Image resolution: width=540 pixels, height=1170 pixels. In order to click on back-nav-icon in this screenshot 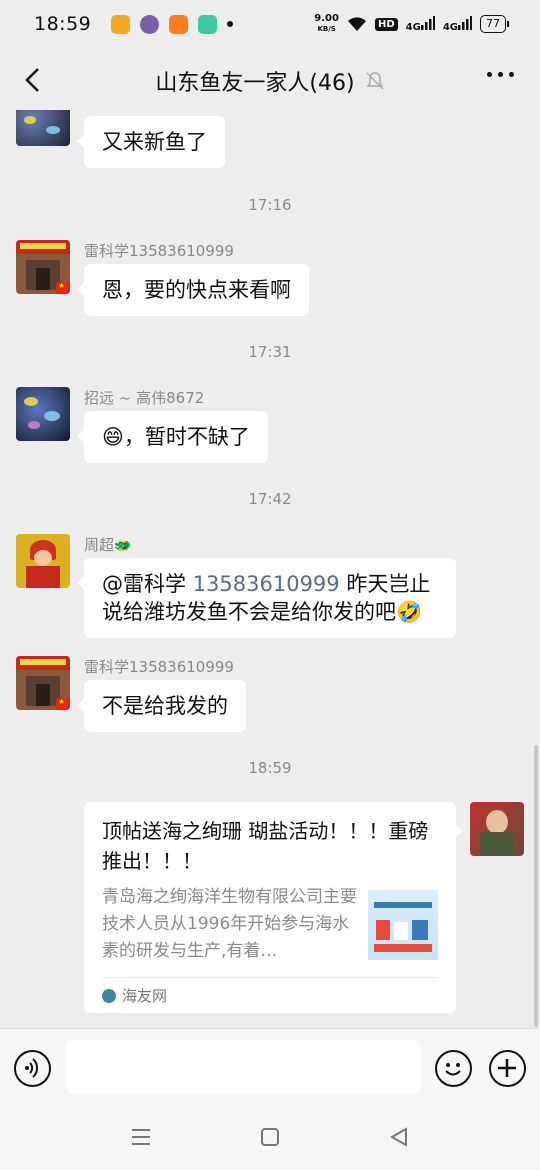, I will do `click(399, 1137)`.